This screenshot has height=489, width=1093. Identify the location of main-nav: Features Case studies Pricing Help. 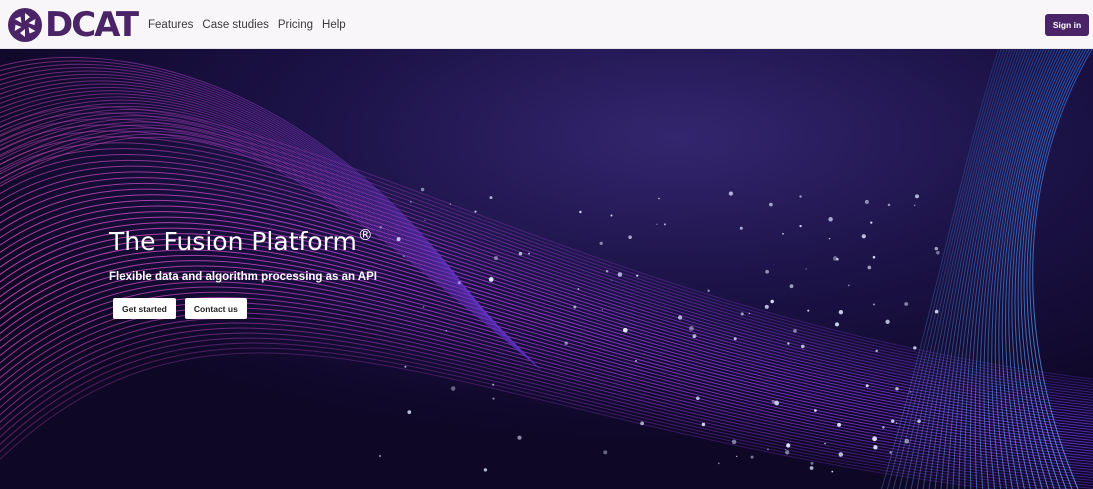
(247, 25).